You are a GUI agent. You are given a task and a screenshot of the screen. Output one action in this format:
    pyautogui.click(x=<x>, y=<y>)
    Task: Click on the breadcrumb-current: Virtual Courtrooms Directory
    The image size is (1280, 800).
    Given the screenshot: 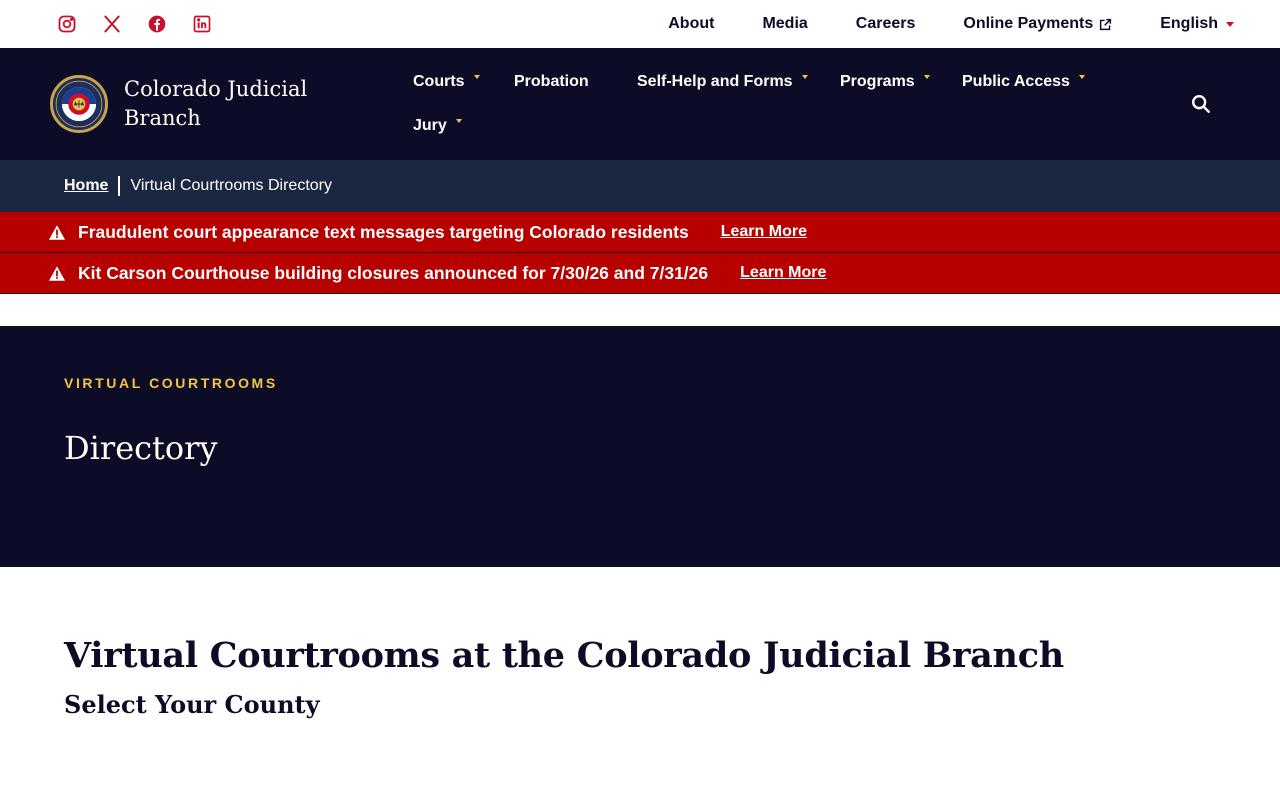 What is the action you would take?
    pyautogui.click(x=231, y=185)
    